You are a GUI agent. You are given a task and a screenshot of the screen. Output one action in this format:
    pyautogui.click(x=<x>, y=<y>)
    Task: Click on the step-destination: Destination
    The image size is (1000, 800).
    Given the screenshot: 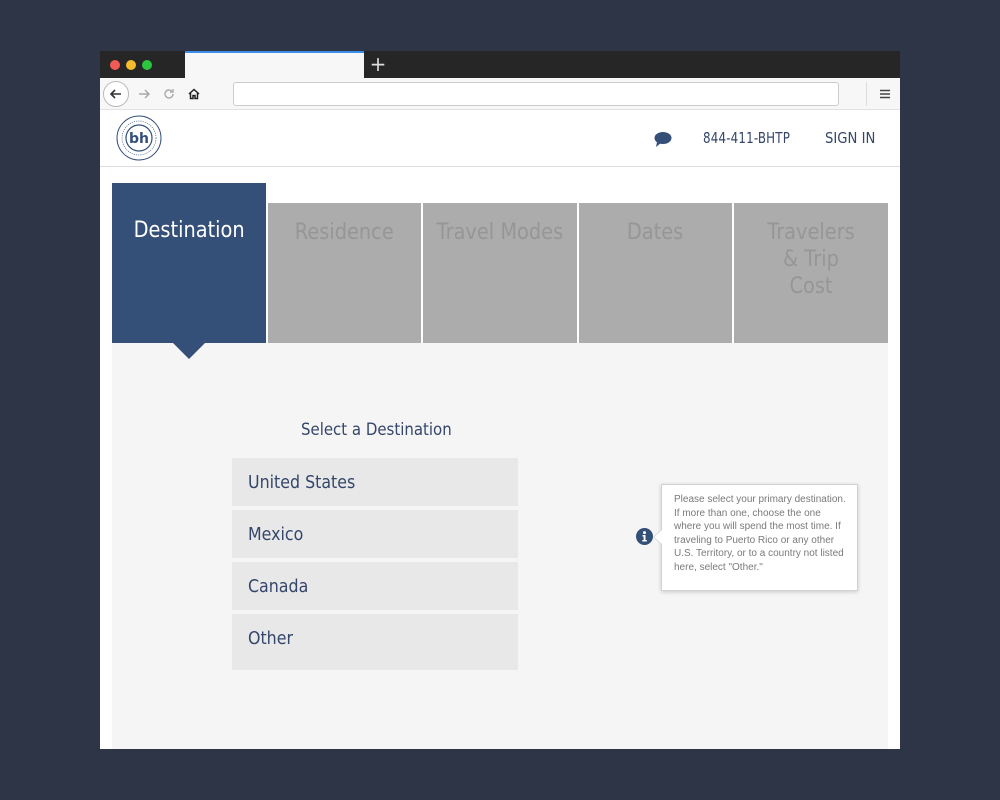 What is the action you would take?
    pyautogui.click(x=189, y=271)
    